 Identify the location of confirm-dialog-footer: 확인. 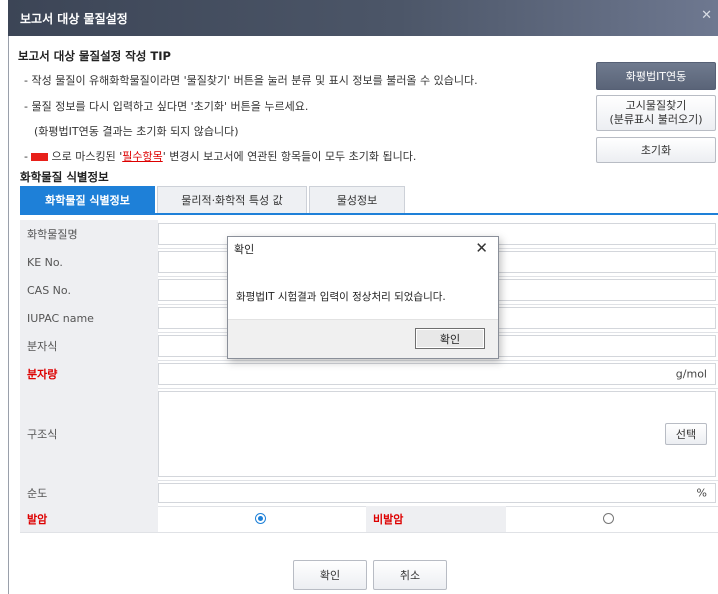
(363, 338).